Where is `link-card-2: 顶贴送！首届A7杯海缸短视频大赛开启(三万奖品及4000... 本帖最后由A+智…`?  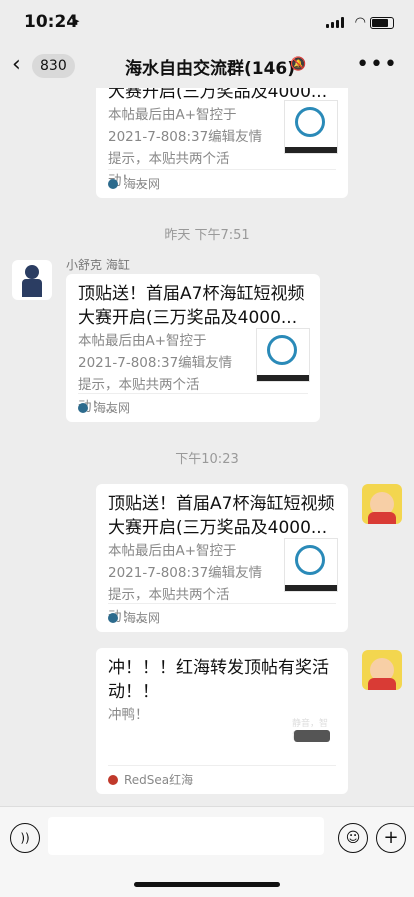
link-card-2: 顶贴送！首届A7杯海缸短视频大赛开启(三万奖品及4000... 本帖最后由A+智… is located at coordinates (193, 348).